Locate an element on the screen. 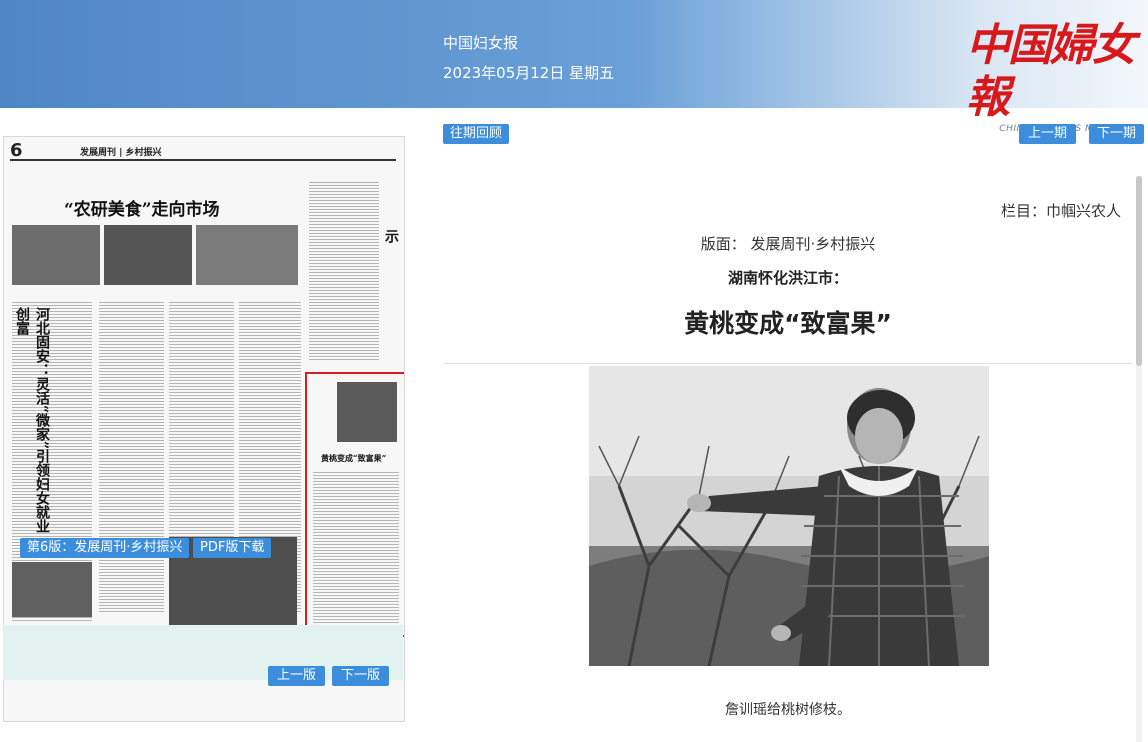 This screenshot has width=1148, height=742. prev-issue-button: 上一期 is located at coordinates (1048, 134).